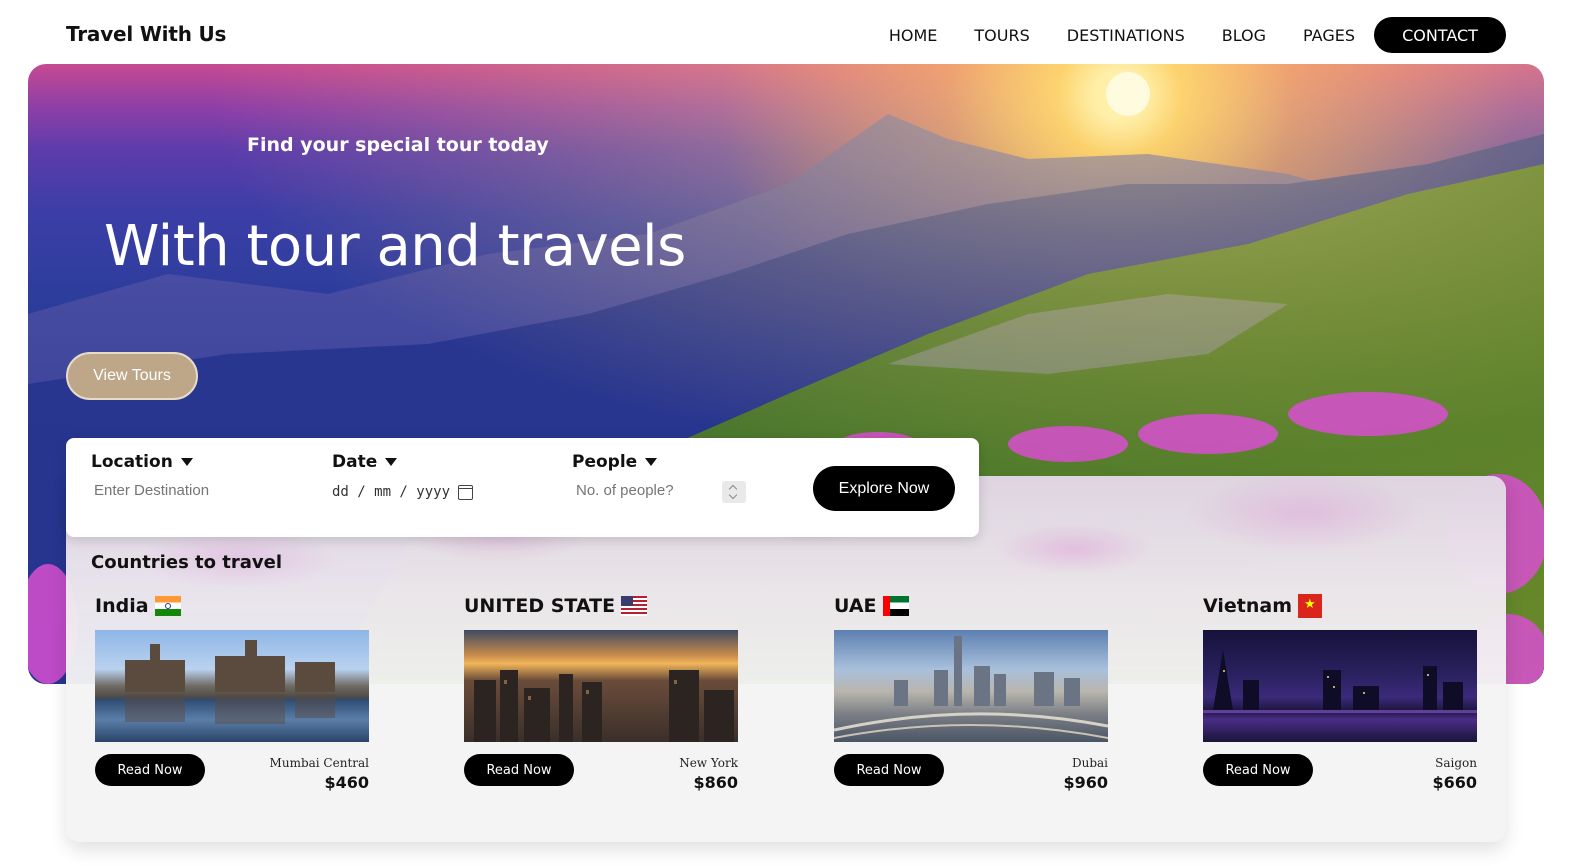  I want to click on card-price: $960, so click(1085, 782).